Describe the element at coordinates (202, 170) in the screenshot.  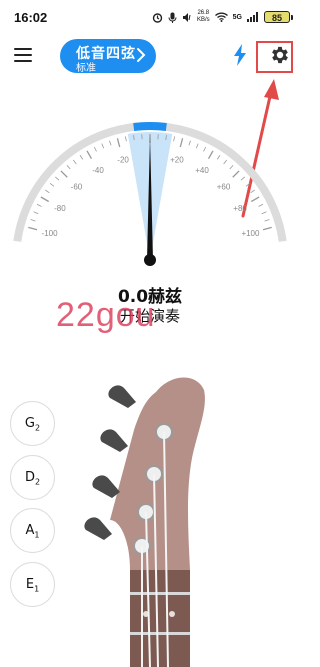
I see `gauge-tick-label: +40` at that location.